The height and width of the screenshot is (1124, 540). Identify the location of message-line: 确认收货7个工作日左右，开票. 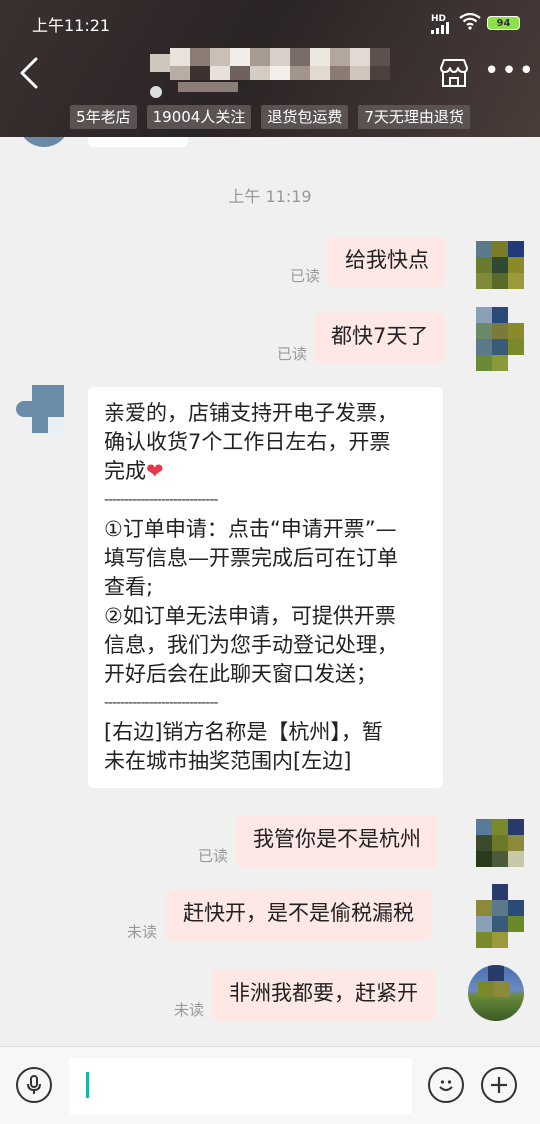
(247, 442).